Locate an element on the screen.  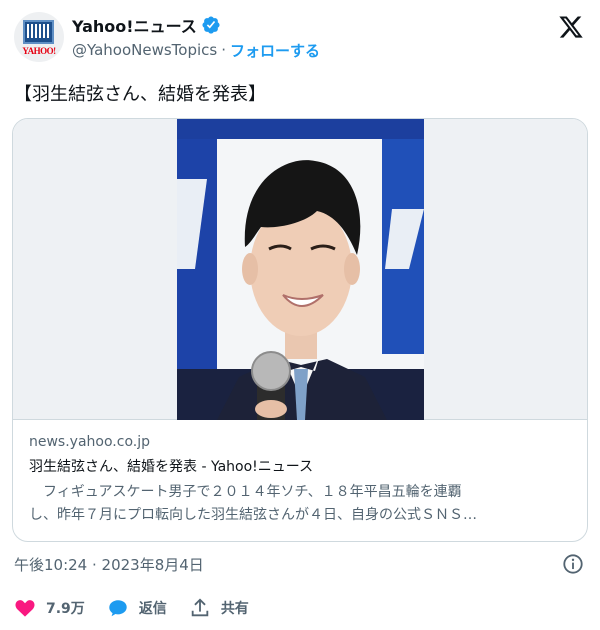
follow-button: フォローする is located at coordinates (275, 50).